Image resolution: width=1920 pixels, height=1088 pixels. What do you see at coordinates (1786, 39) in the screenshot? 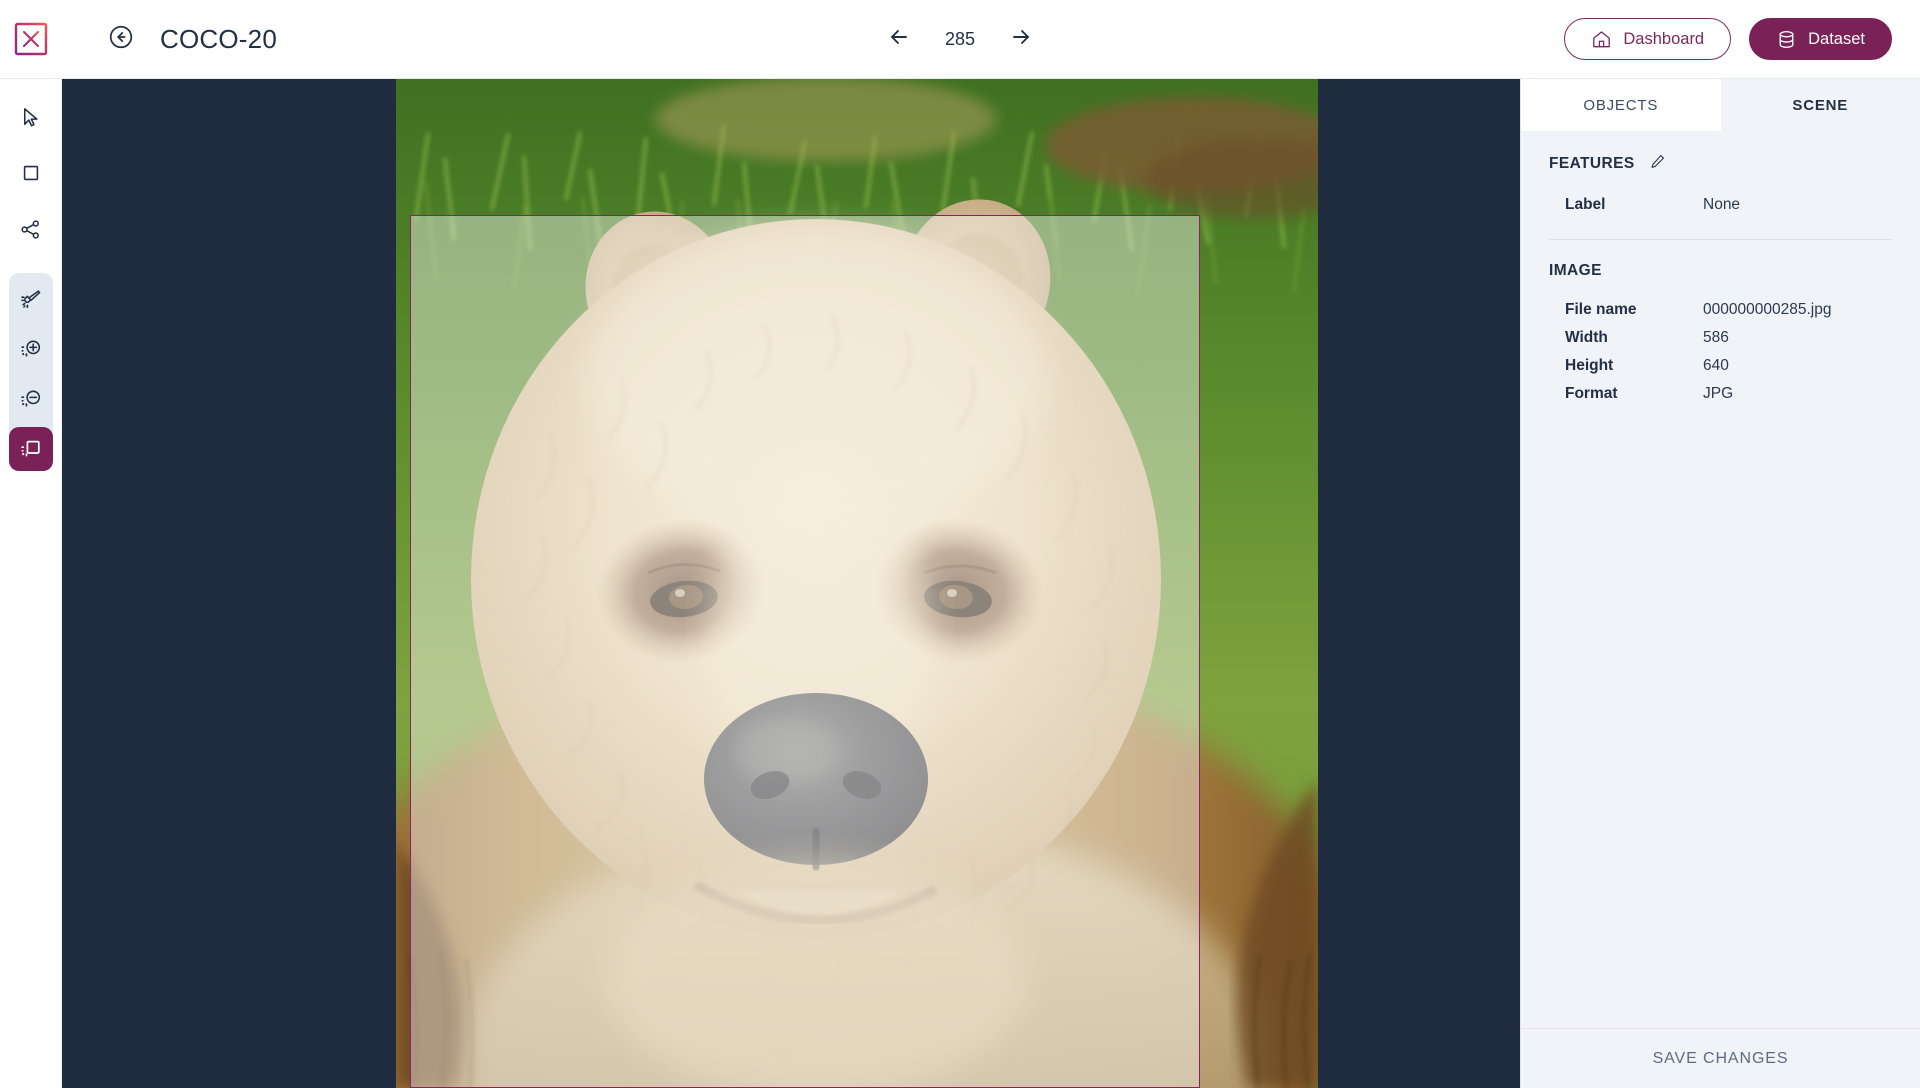
I see `database-icon` at bounding box center [1786, 39].